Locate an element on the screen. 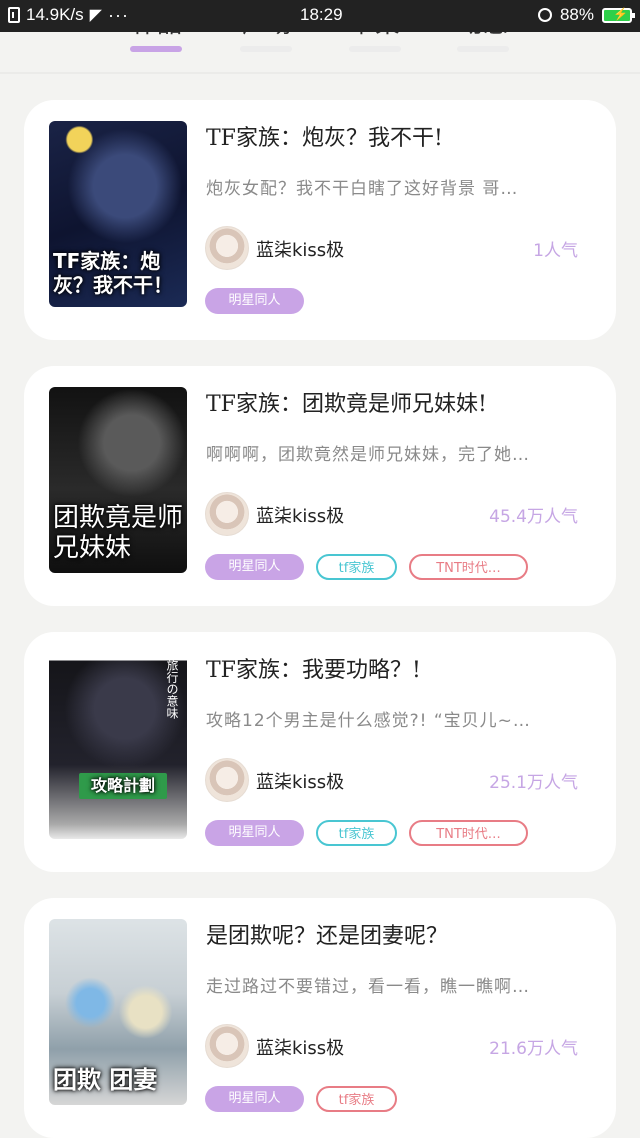 The width and height of the screenshot is (640, 1138). book-cover: 旅行の意味 攻略計劃 is located at coordinates (118, 746).